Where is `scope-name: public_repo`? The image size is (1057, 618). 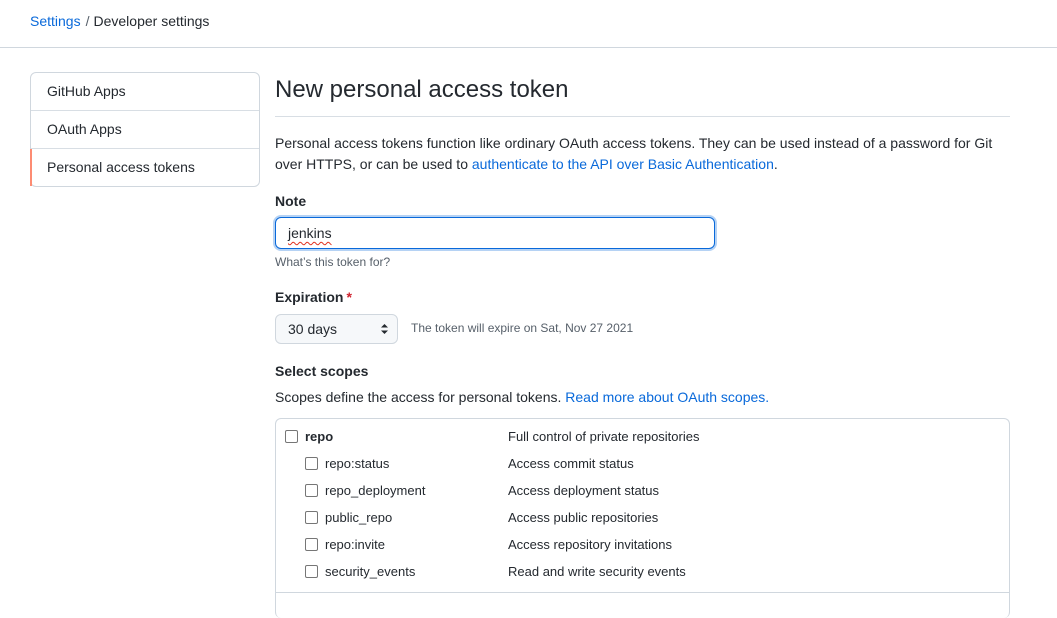
scope-name: public_repo is located at coordinates (359, 517).